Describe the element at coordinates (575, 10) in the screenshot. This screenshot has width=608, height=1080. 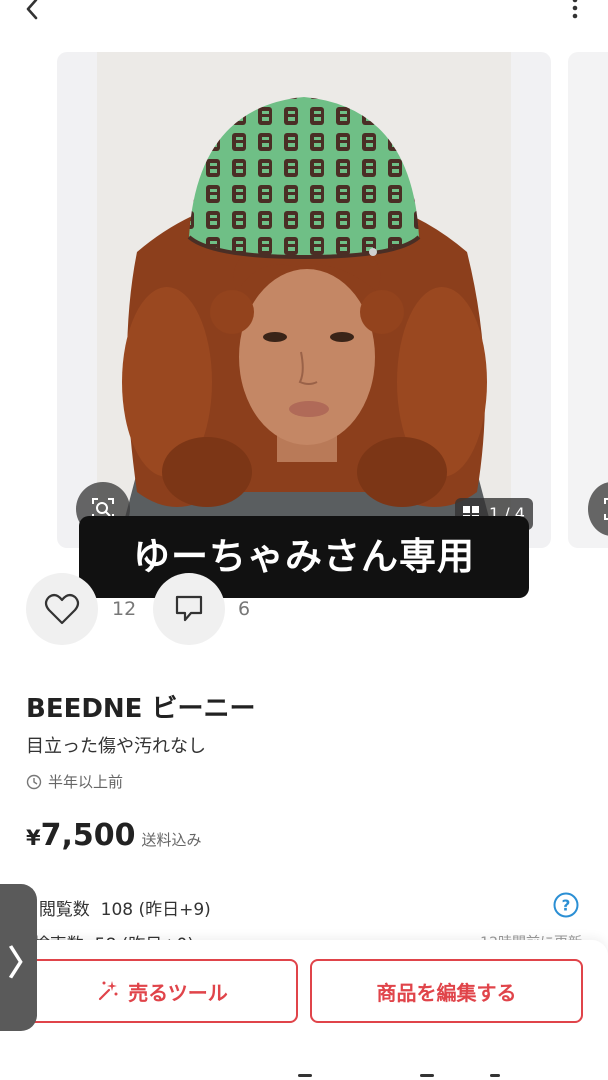
I see `vertical-dots-icon` at that location.